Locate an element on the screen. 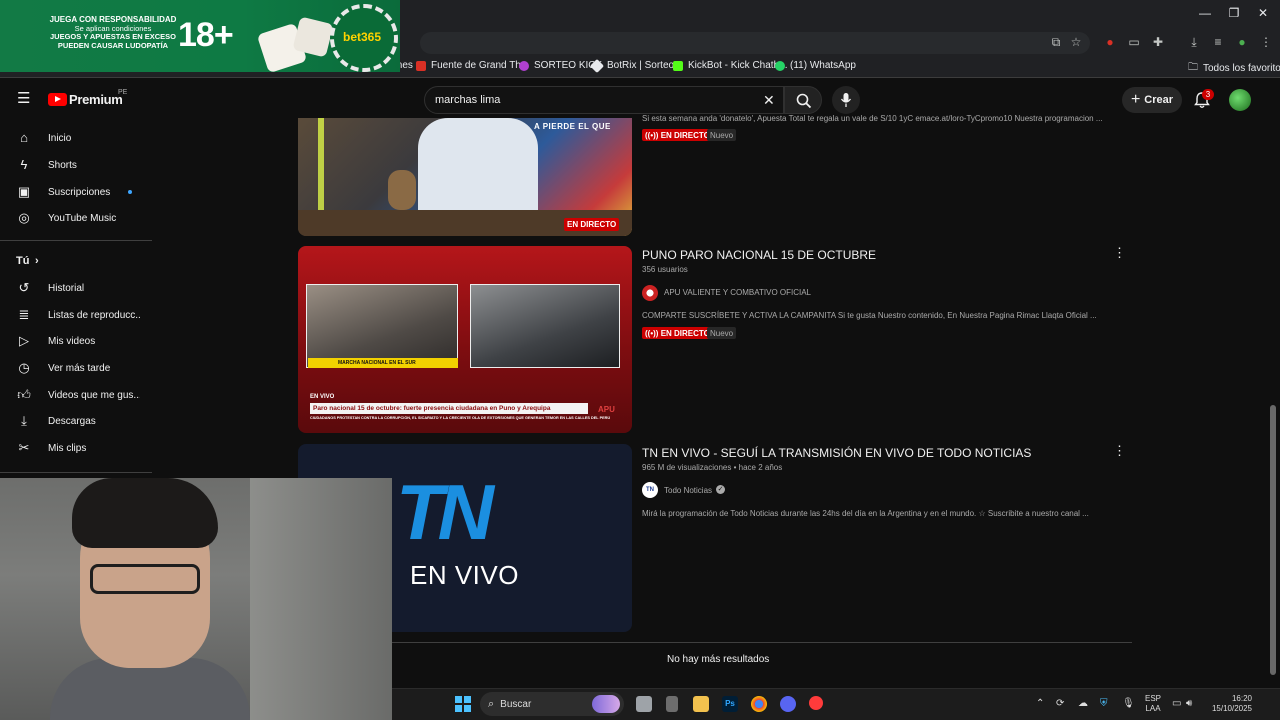  windows-start-icon is located at coordinates (463, 704).